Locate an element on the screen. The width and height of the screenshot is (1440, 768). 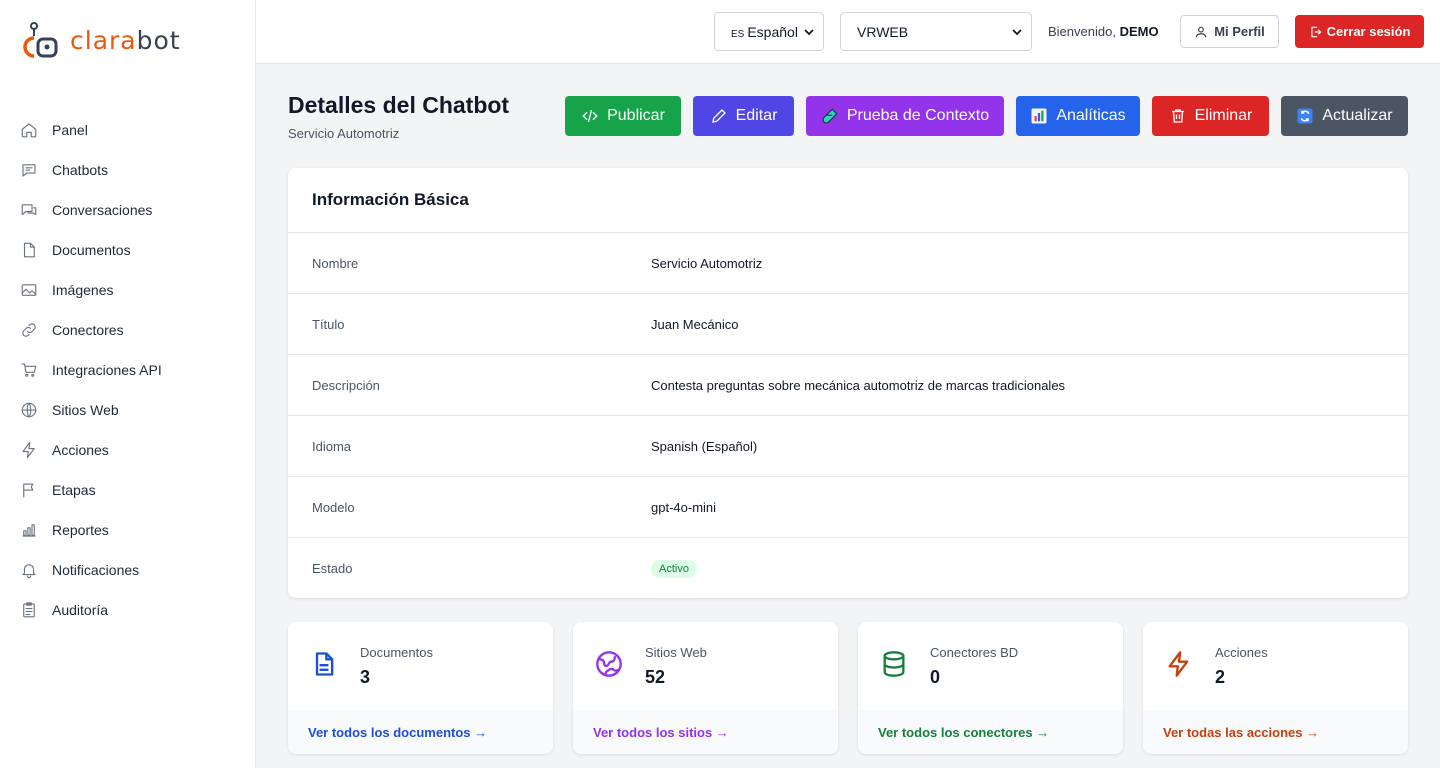
sidebar-item-label: Notificaciones is located at coordinates (96, 570).